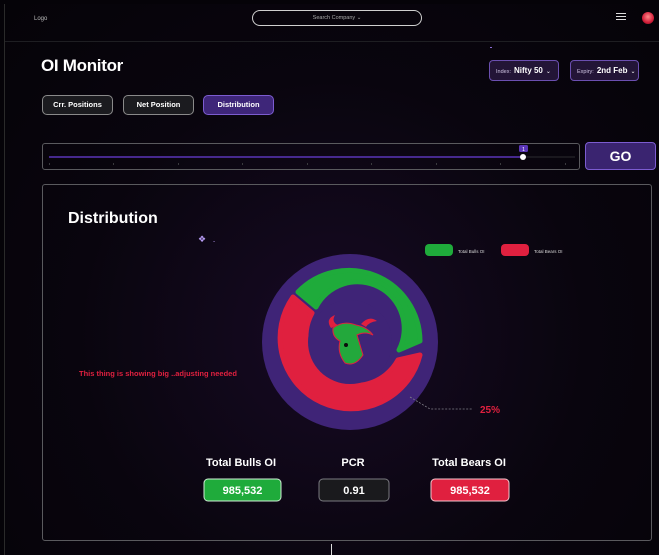  I want to click on pcr-value: 0.91, so click(353, 491).